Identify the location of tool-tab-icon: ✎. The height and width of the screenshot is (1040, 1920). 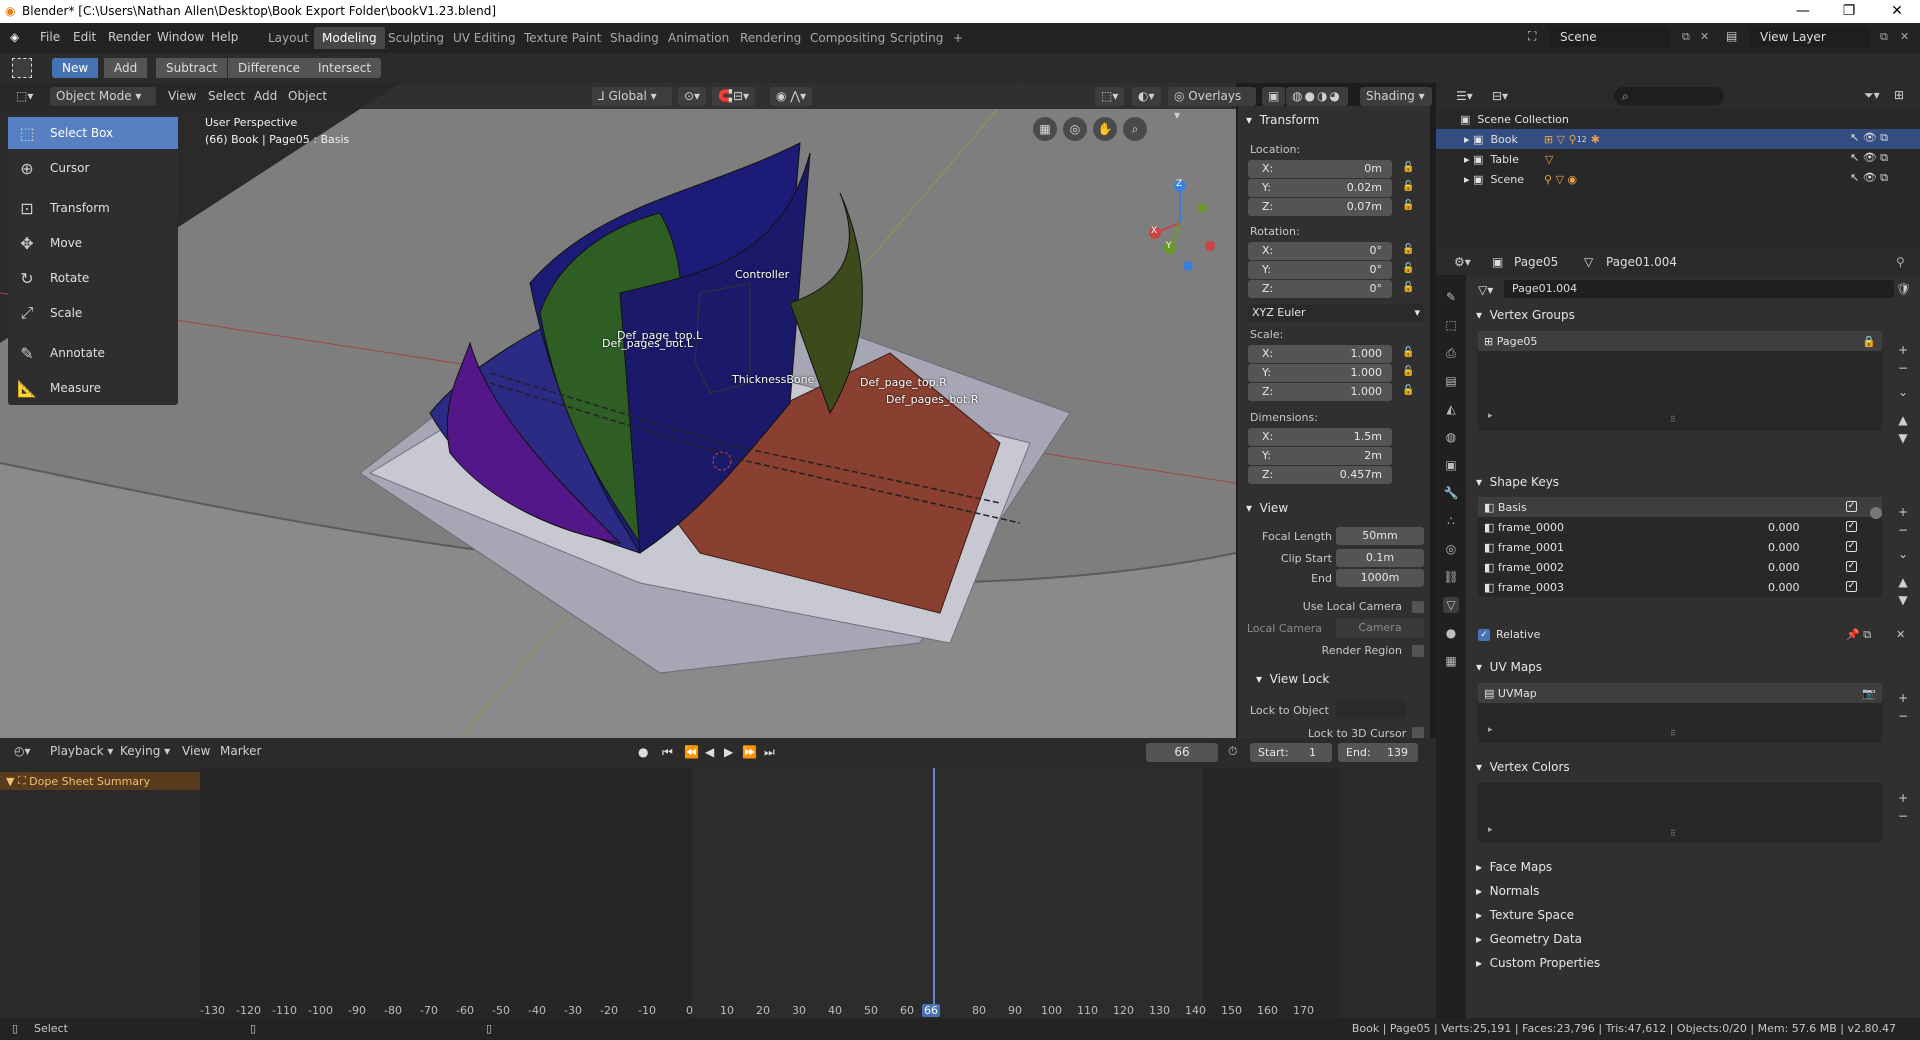
(1451, 297).